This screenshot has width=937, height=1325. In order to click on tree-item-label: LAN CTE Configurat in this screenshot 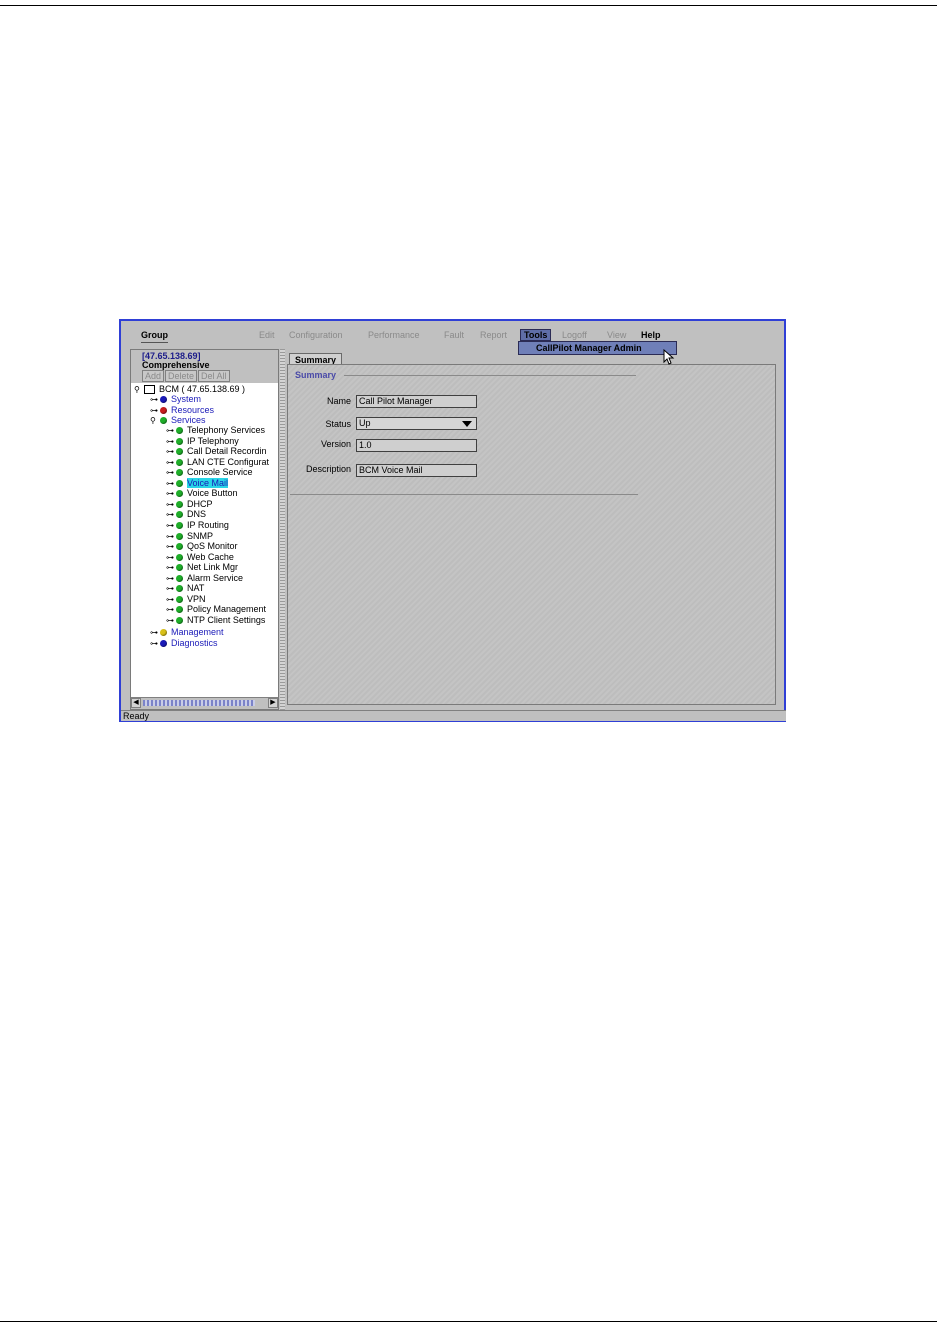, I will do `click(228, 462)`.